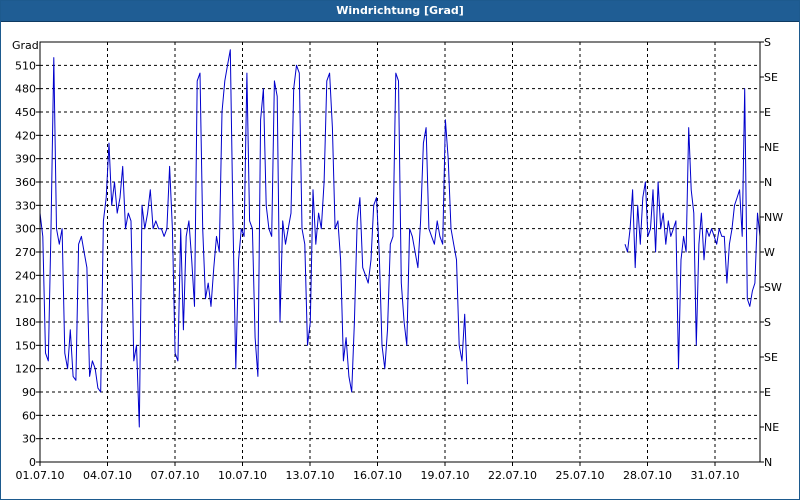  What do you see at coordinates (40, 475) in the screenshot?
I see `x-tick-label: 01.07.10` at bounding box center [40, 475].